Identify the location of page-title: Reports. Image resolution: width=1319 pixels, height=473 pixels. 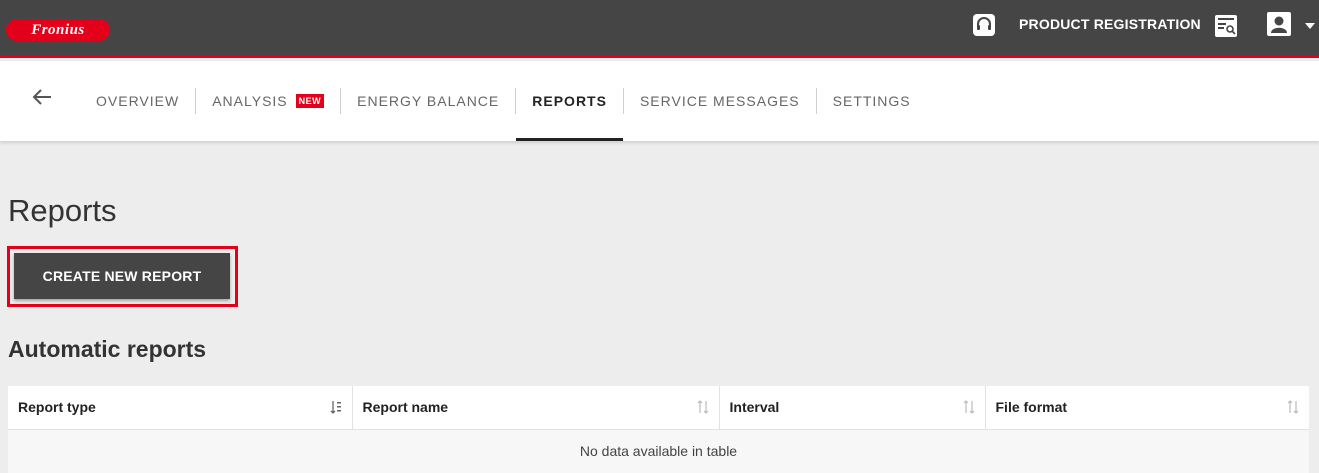
(62, 210).